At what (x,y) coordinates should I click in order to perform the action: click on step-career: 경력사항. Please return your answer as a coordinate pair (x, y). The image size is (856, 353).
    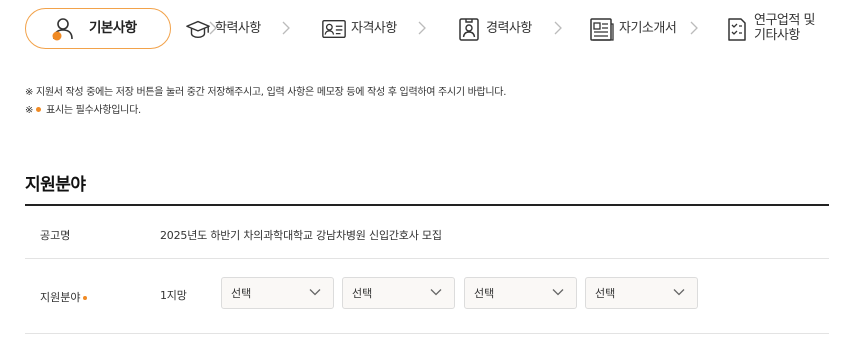
    Looking at the image, I should click on (494, 28).